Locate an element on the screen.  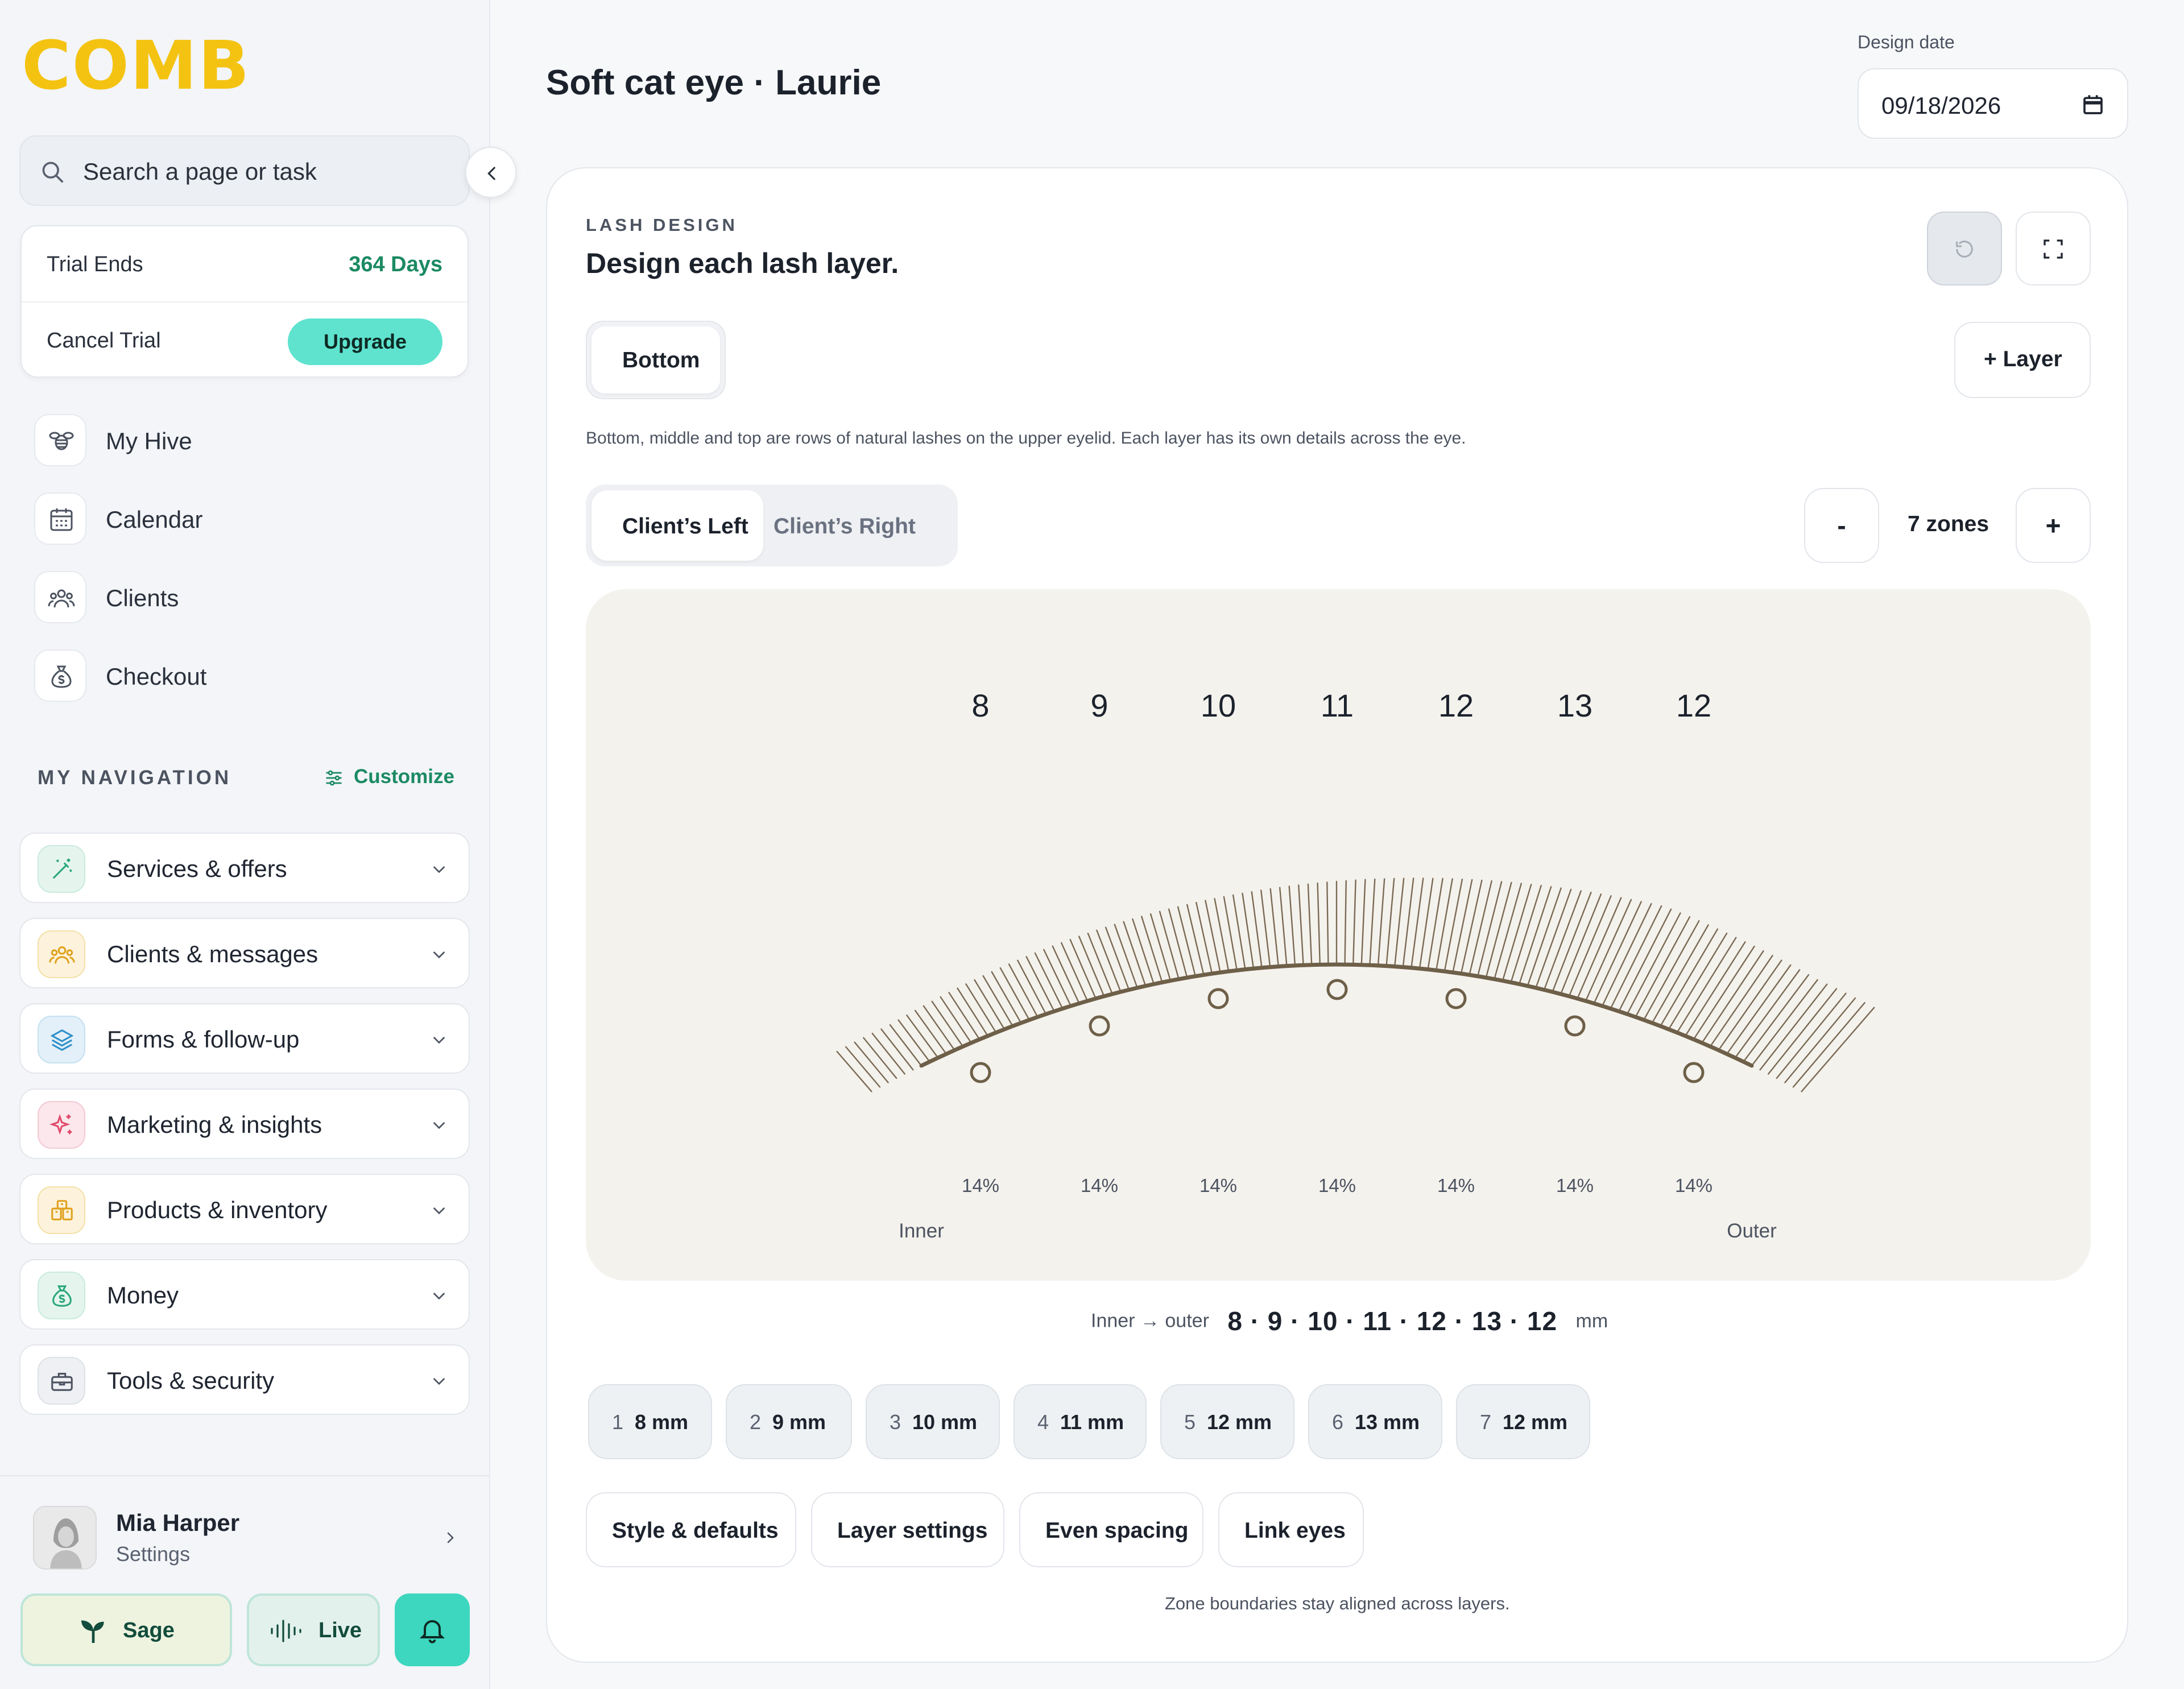
nav-group-services: Services & offers is located at coordinates (244, 868).